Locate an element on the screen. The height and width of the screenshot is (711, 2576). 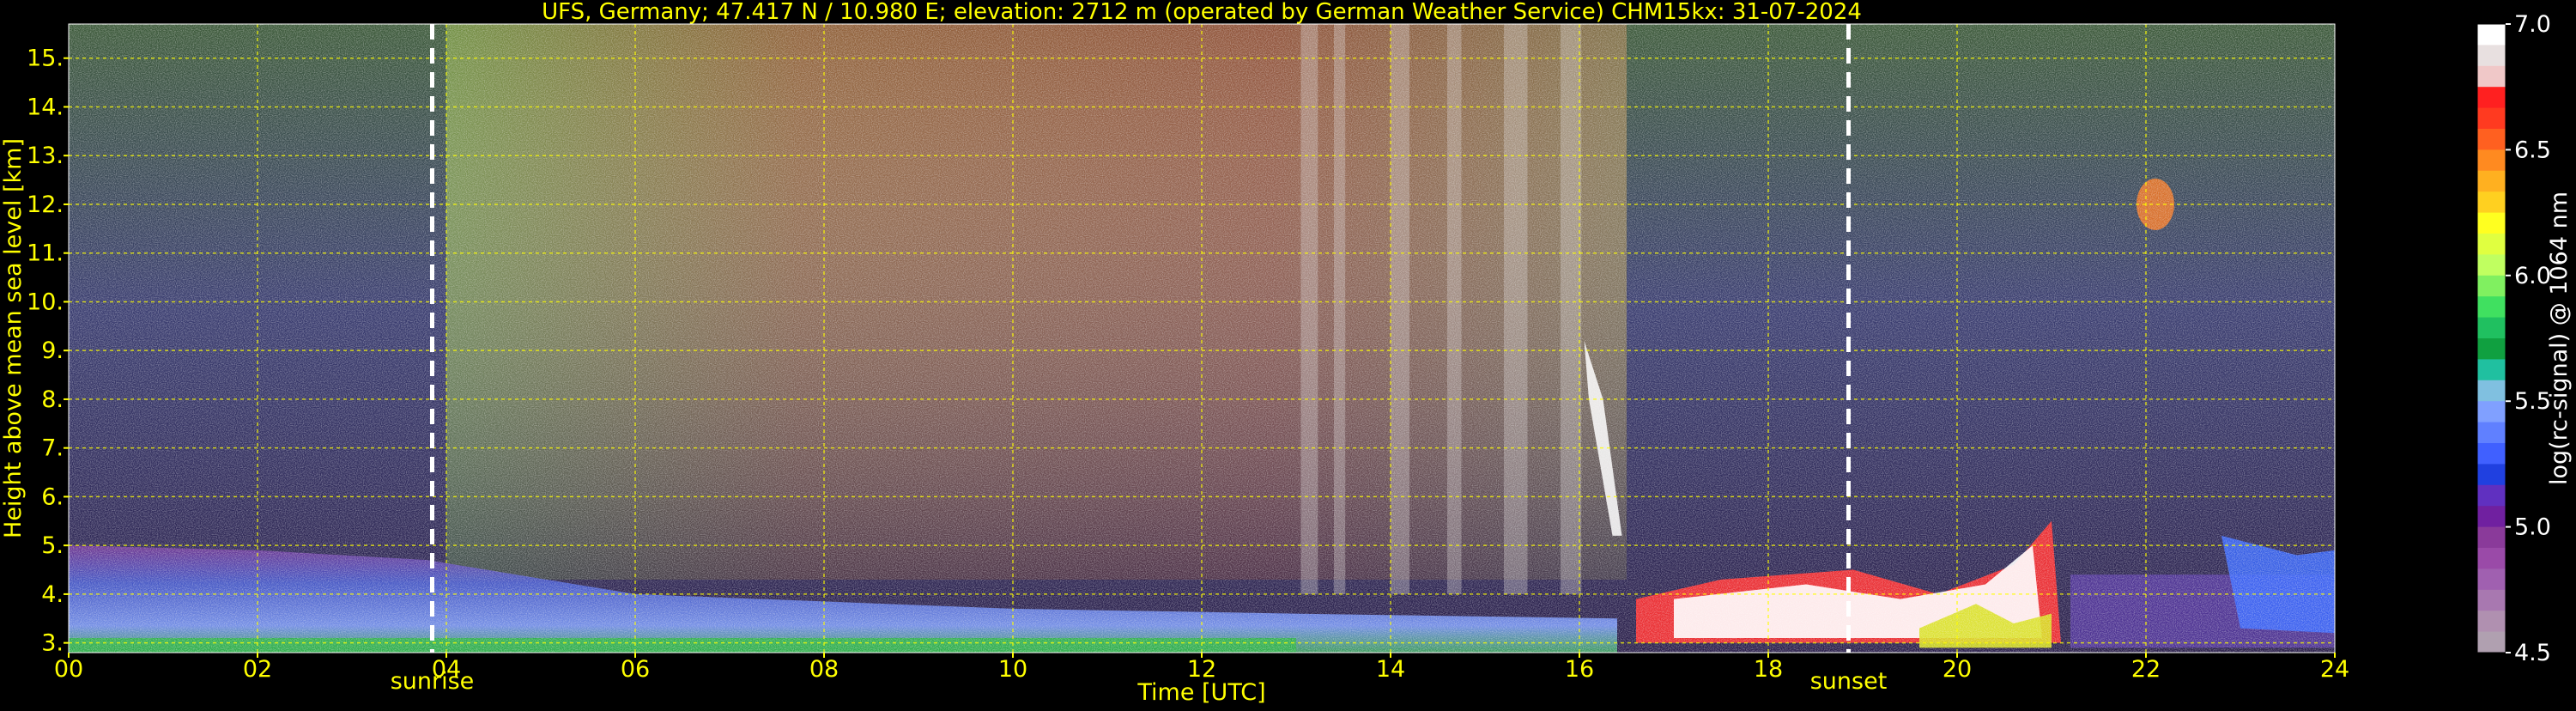
y-tick-label: 11. is located at coordinates (45, 254).